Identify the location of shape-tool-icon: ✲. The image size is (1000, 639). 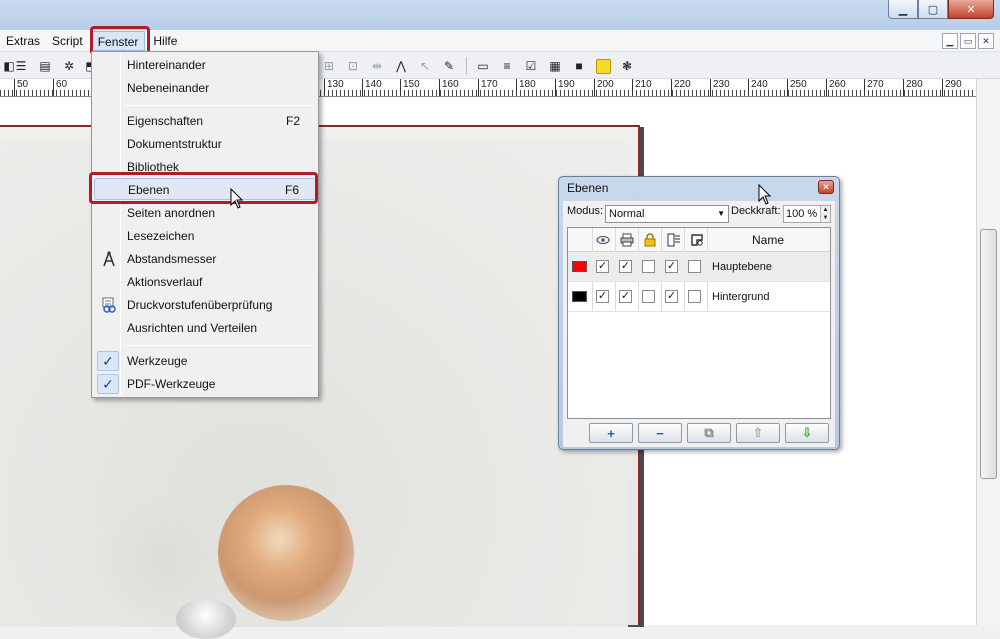
(69, 66).